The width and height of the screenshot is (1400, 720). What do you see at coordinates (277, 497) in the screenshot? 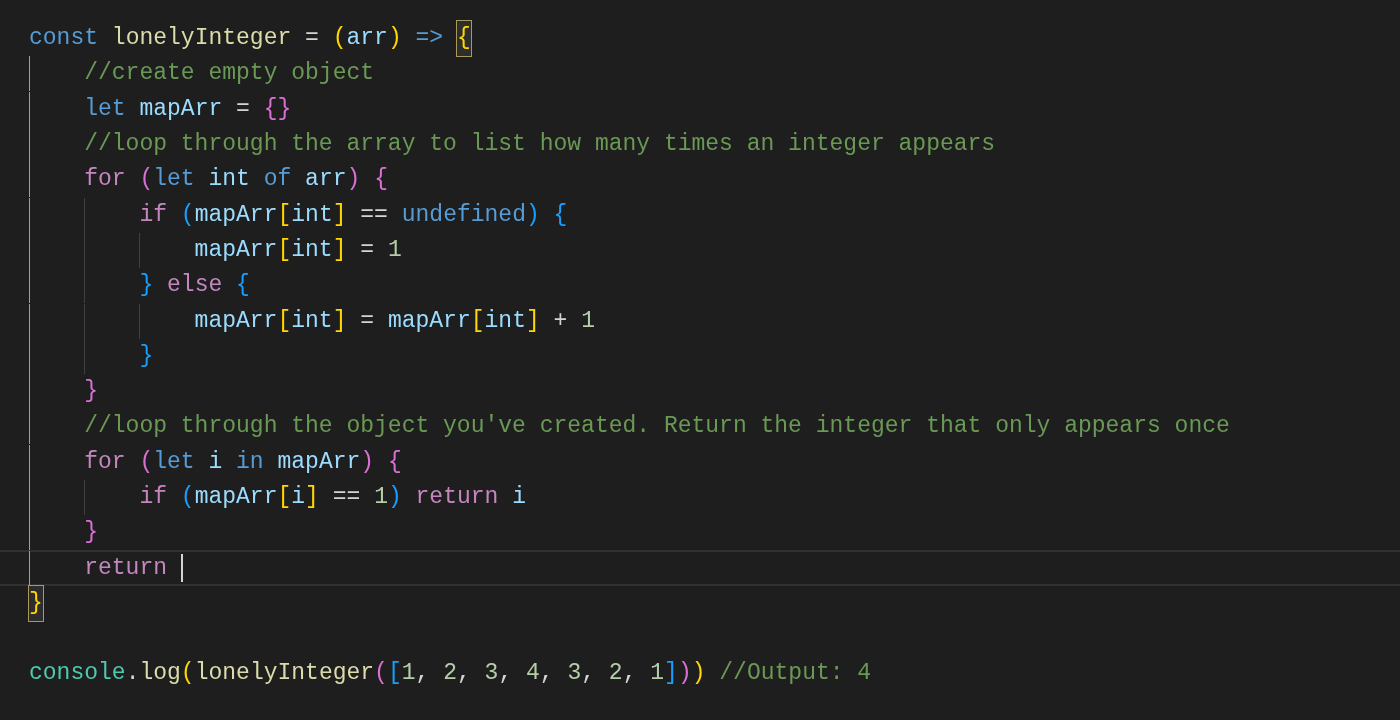
I see `code-line: if (mapArr[i] == 1) return i` at bounding box center [277, 497].